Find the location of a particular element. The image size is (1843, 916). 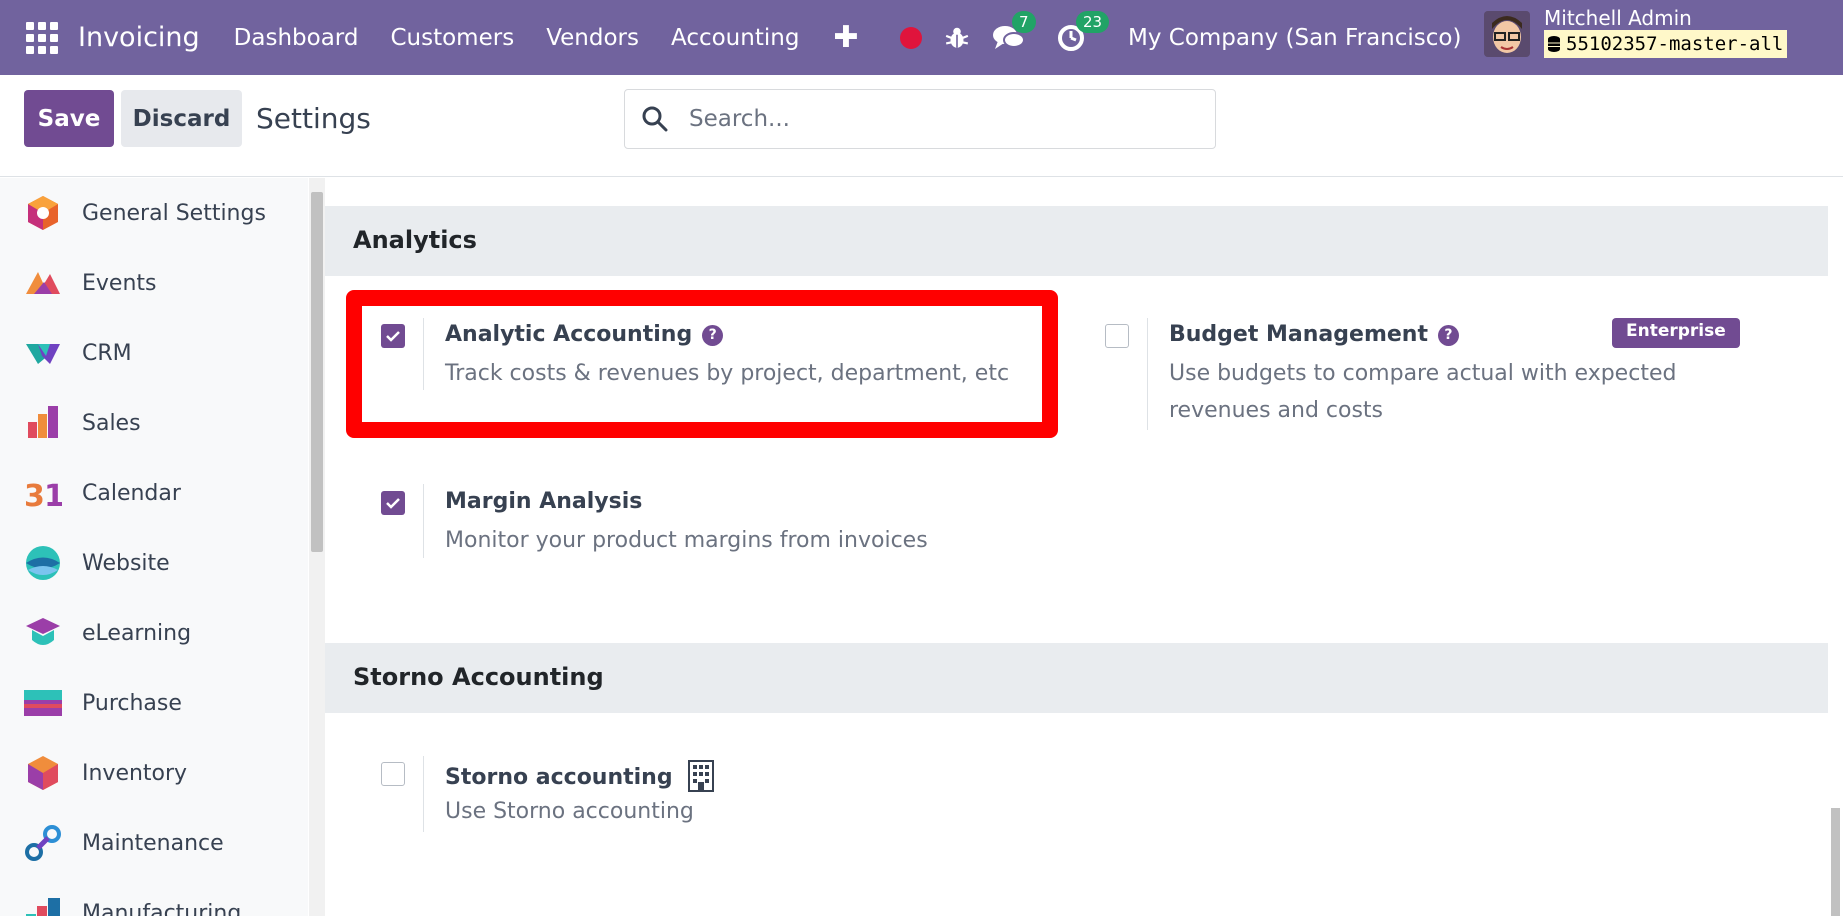

crm-icon is located at coordinates (43, 354).